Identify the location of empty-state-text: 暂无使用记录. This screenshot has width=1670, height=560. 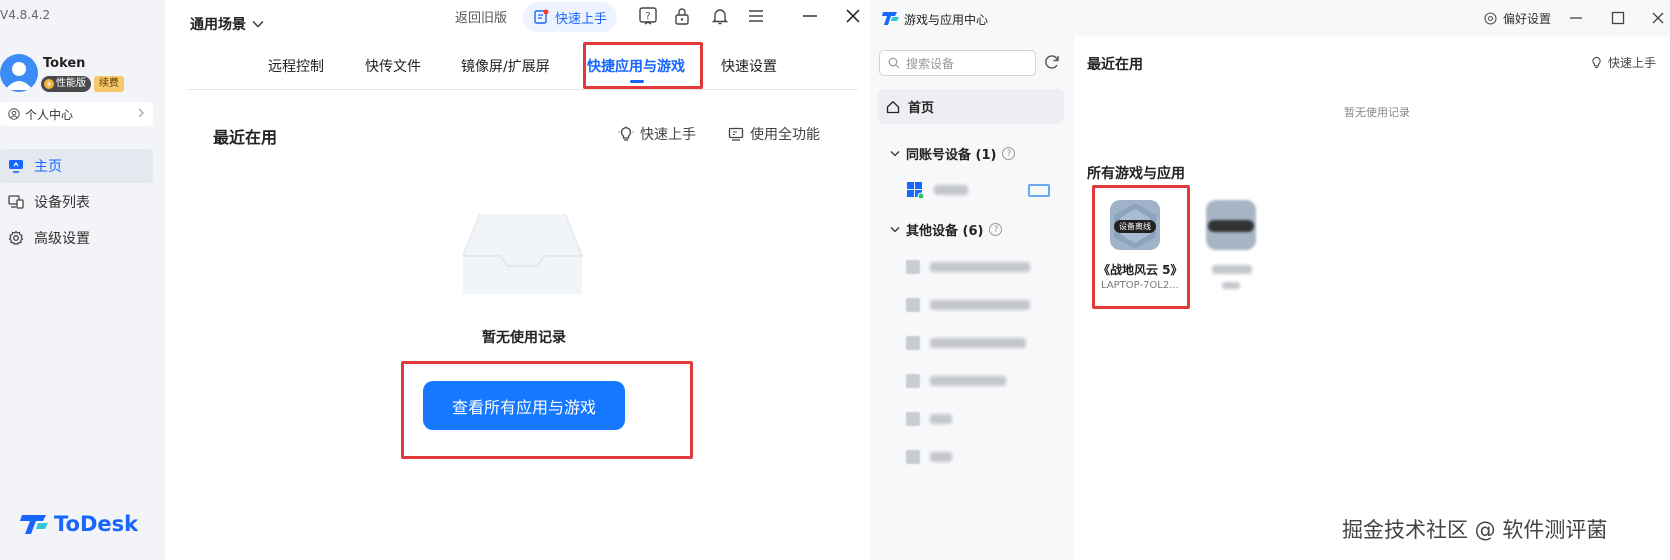
(524, 338).